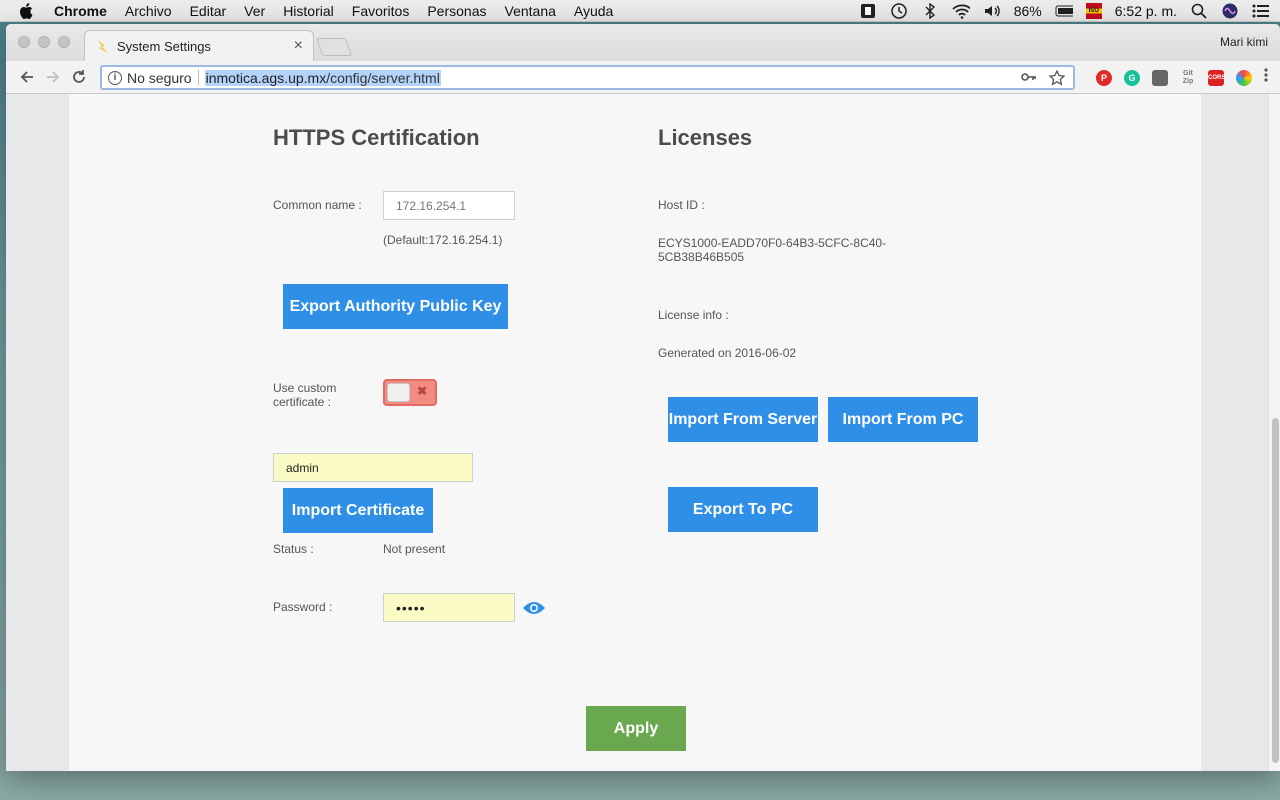  What do you see at coordinates (24, 42) in the screenshot?
I see `close-window-button` at bounding box center [24, 42].